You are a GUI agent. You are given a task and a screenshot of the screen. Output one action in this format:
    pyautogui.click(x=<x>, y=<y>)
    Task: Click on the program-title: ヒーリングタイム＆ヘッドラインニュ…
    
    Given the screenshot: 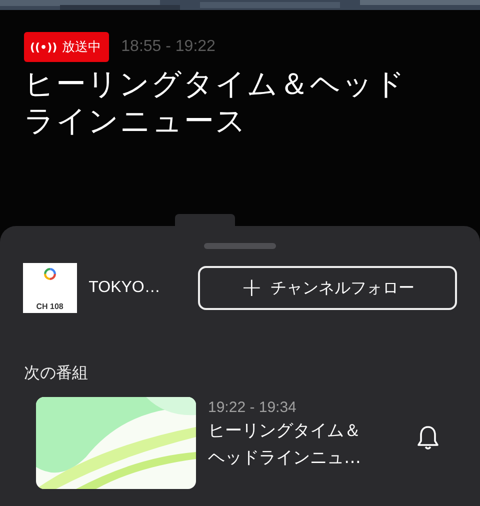 What is the action you would take?
    pyautogui.click(x=285, y=445)
    